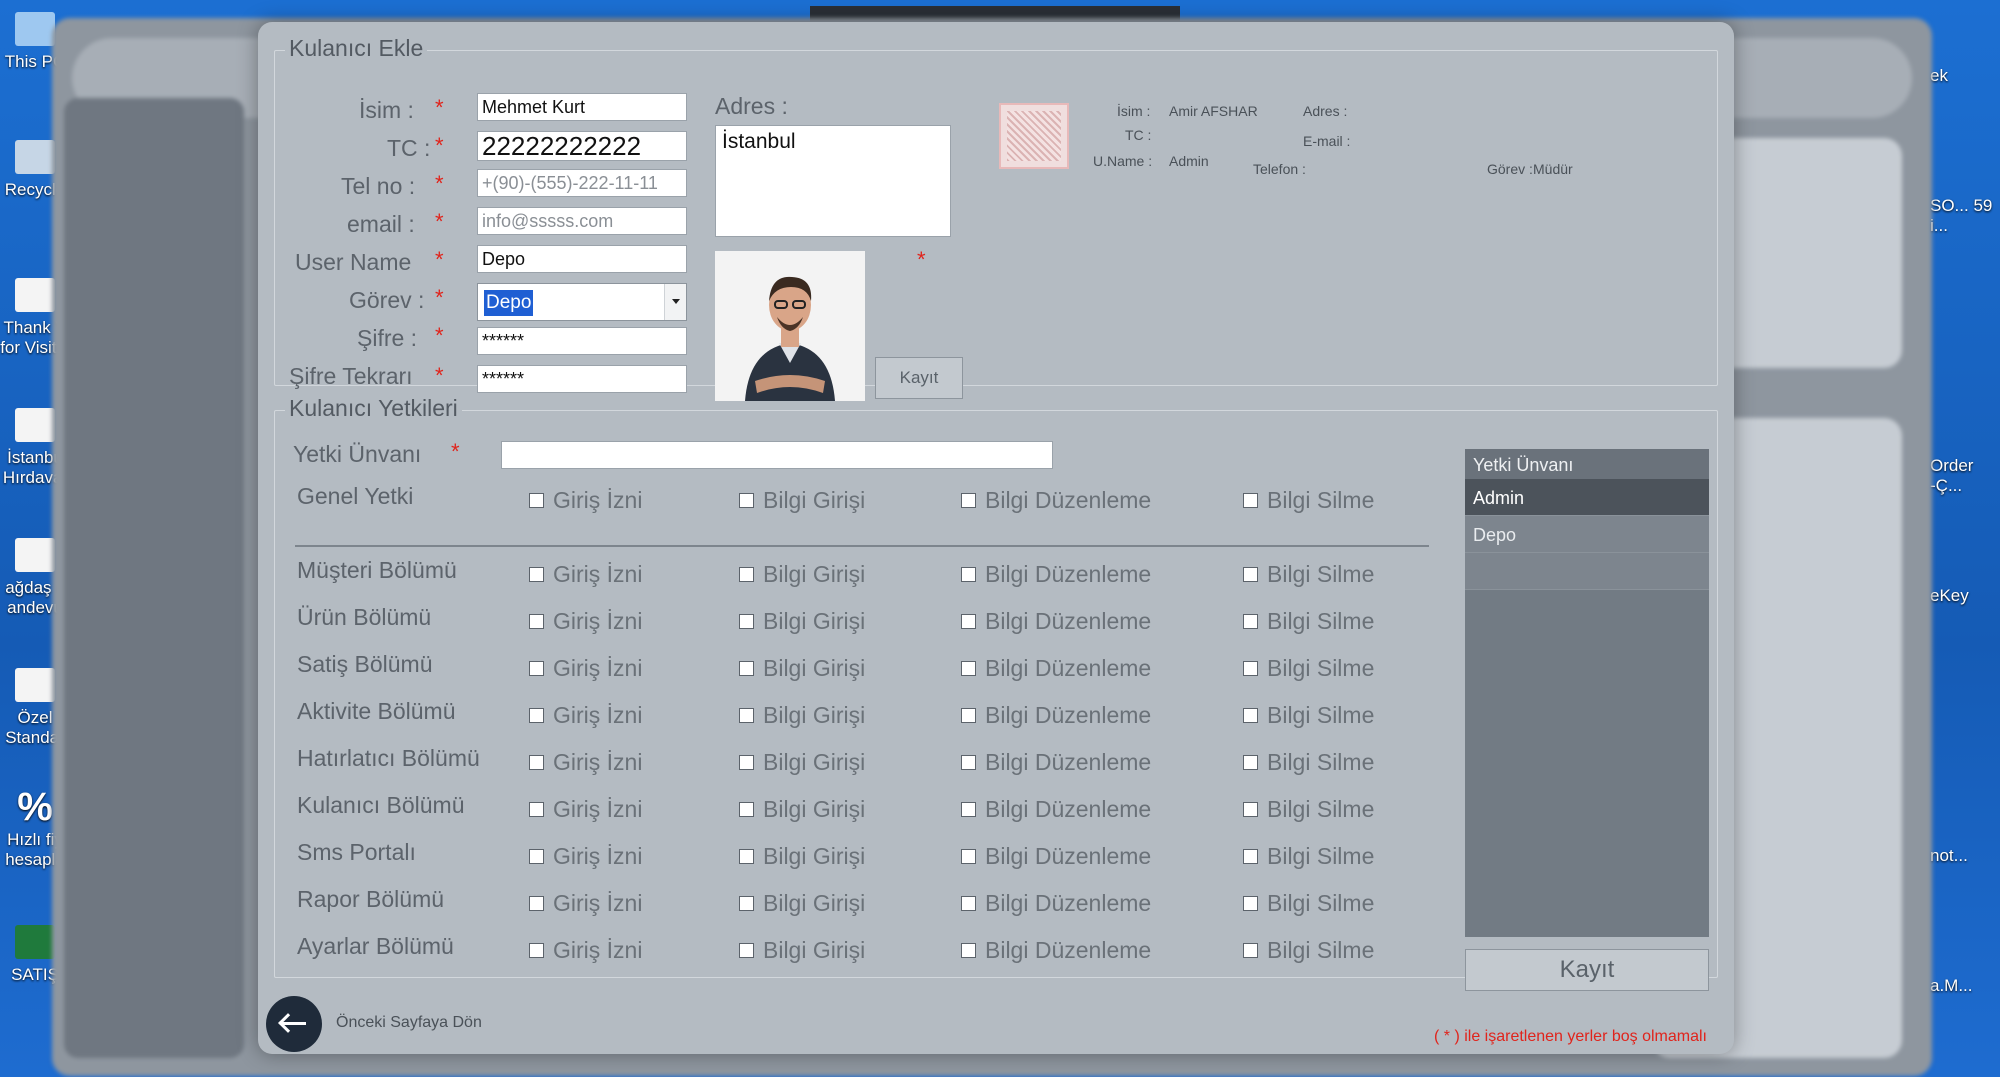  Describe the element at coordinates (919, 378) in the screenshot. I see `user-save-button: Kayıt` at that location.